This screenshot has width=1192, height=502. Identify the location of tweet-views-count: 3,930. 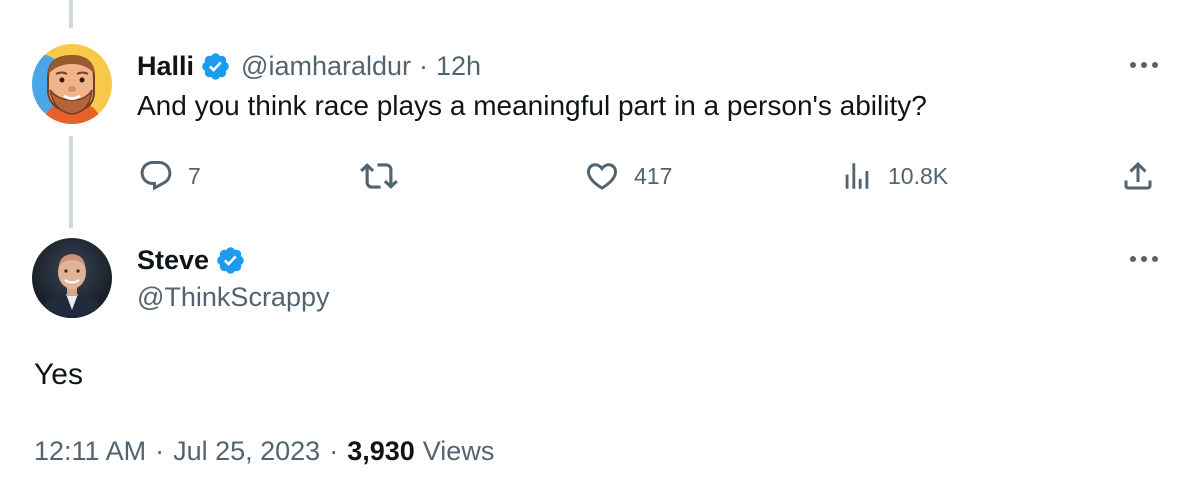
(381, 451).